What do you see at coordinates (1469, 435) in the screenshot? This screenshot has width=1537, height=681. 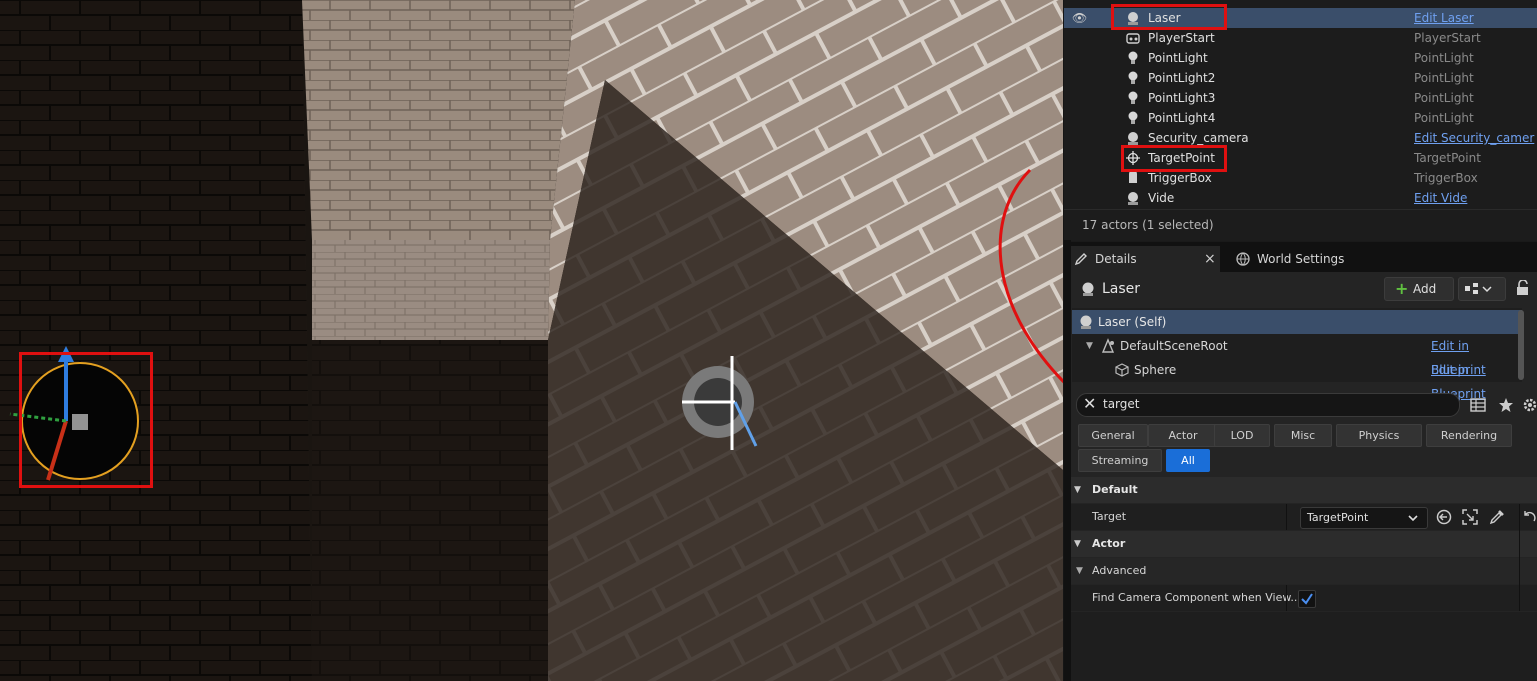 I see `filter-rendering: Rendering` at bounding box center [1469, 435].